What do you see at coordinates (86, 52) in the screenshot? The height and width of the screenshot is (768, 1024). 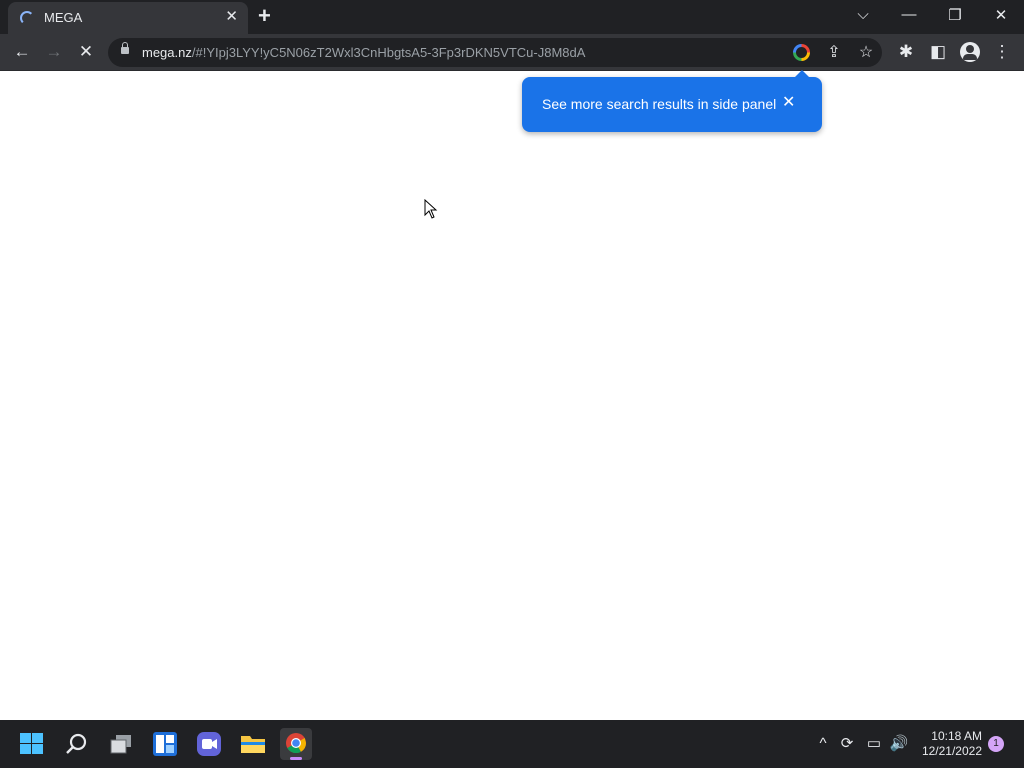 I see `stop-loading-button: ✕` at bounding box center [86, 52].